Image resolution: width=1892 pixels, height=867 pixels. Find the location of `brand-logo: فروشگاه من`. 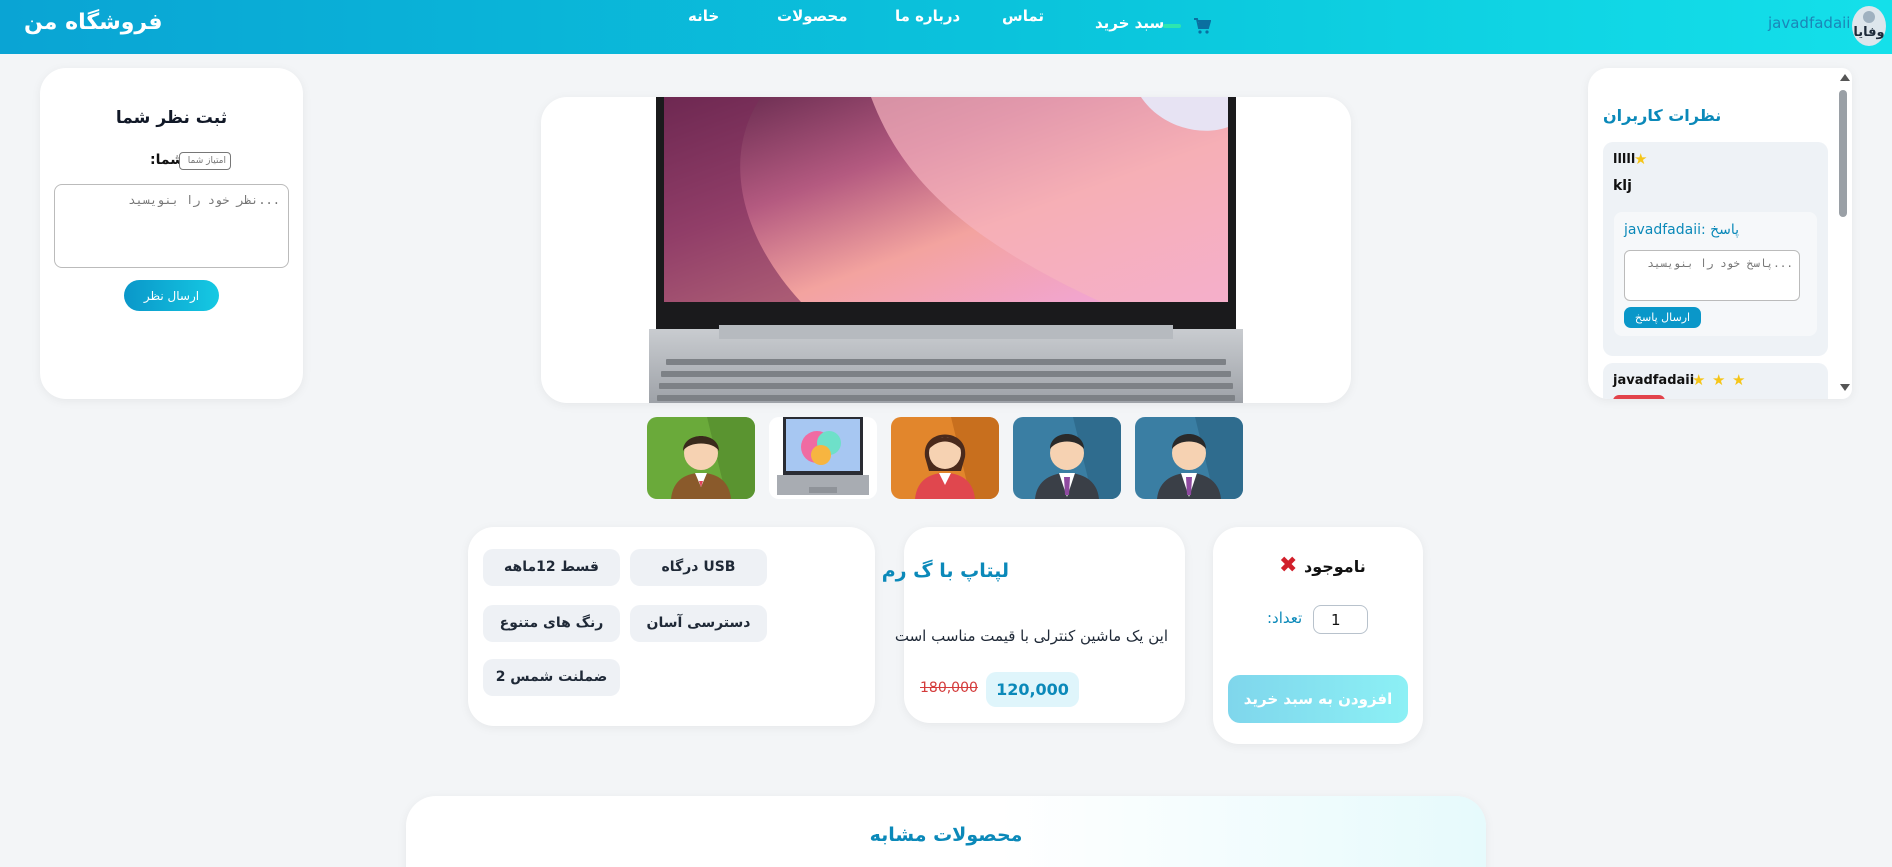

brand-logo: فروشگاه من is located at coordinates (93, 22).